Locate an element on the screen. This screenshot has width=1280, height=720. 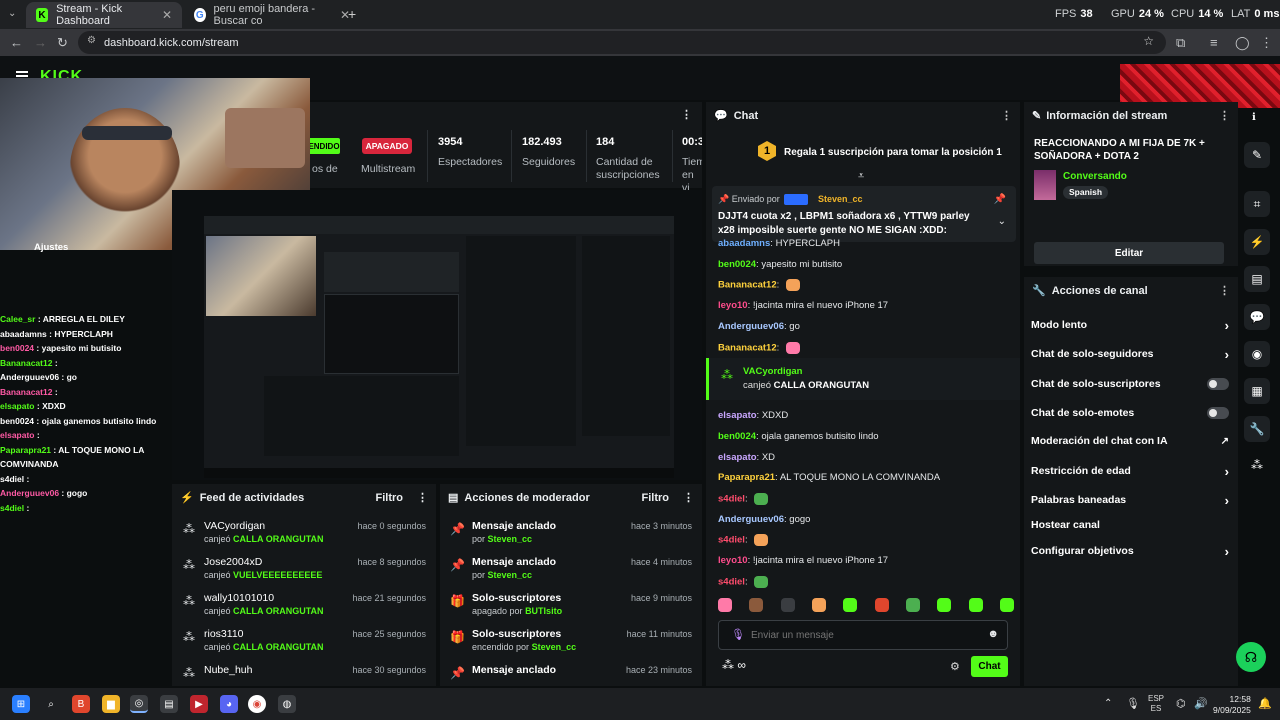
broadcast-icon: ◉ is located at coordinates (1257, 354).